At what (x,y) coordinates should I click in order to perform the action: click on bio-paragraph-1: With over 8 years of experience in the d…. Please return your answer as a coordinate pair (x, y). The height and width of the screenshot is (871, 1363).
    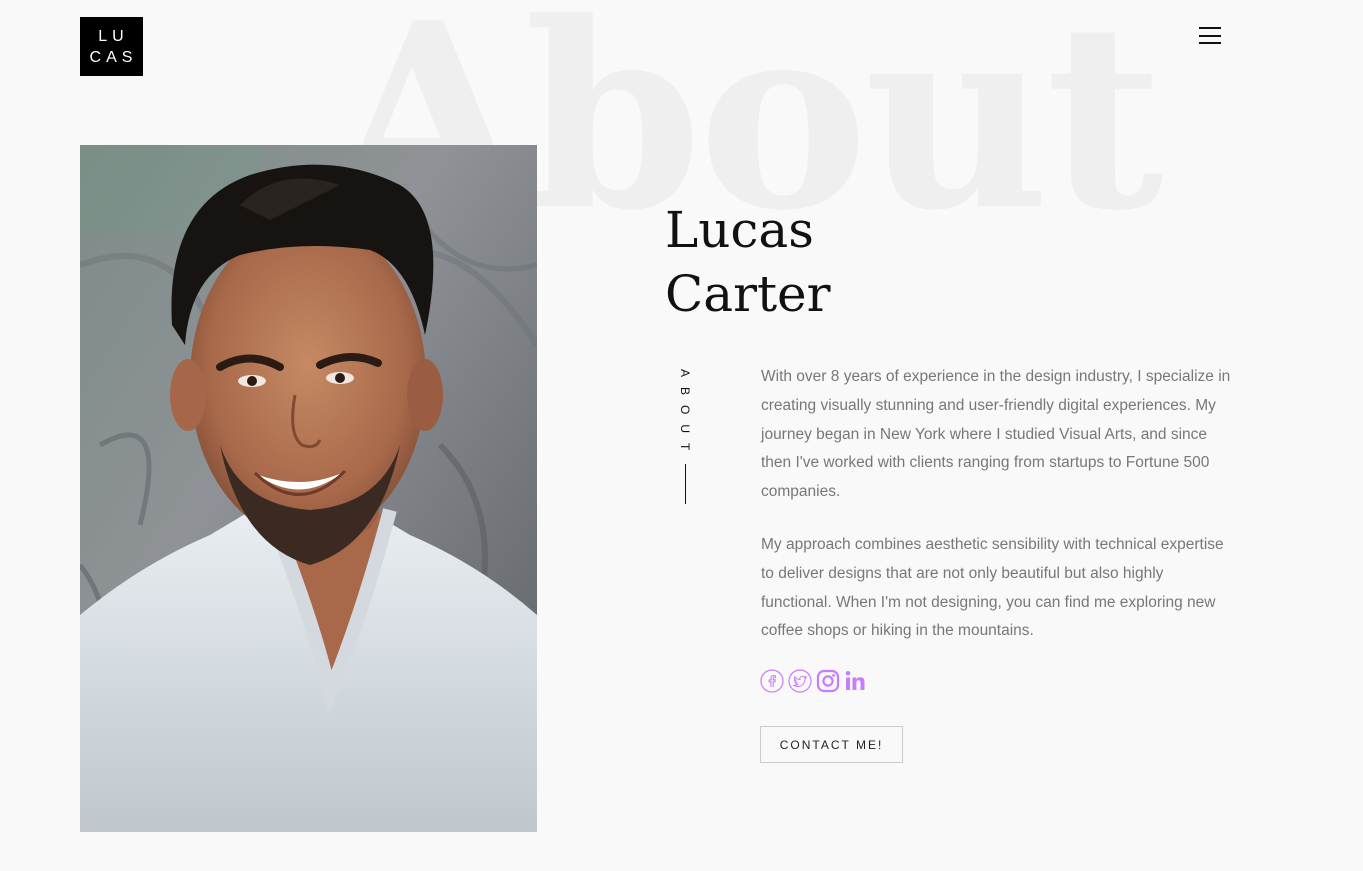
    Looking at the image, I should click on (996, 434).